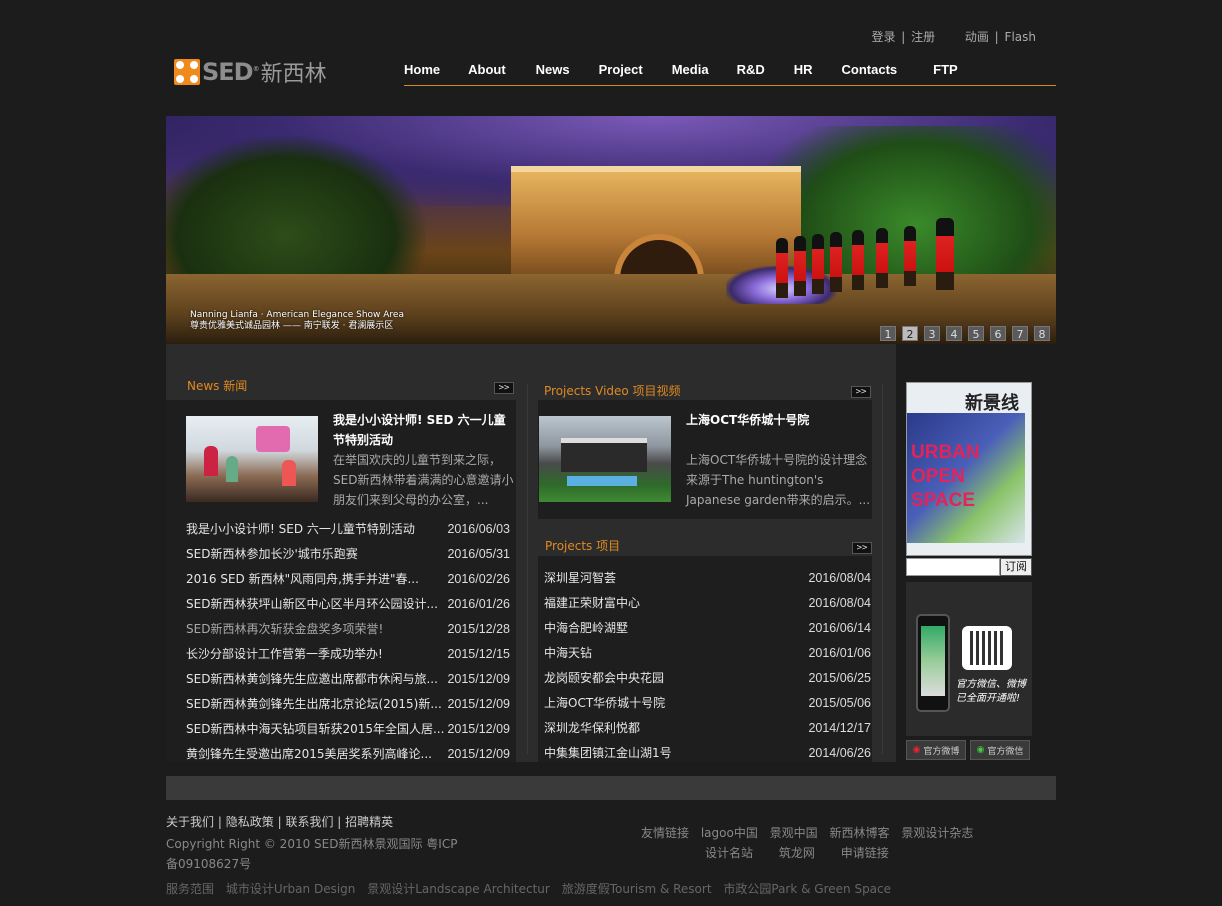 The image size is (1222, 906). What do you see at coordinates (621, 73) in the screenshot?
I see `nav-project: Project` at bounding box center [621, 73].